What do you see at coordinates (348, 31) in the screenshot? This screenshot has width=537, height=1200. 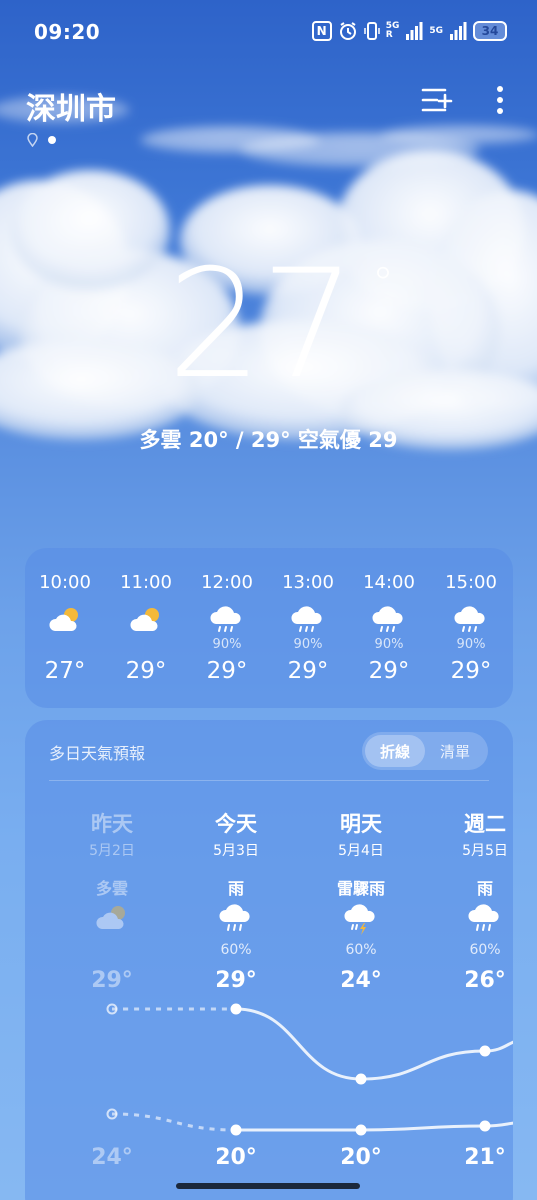 I see `alarm-icon` at bounding box center [348, 31].